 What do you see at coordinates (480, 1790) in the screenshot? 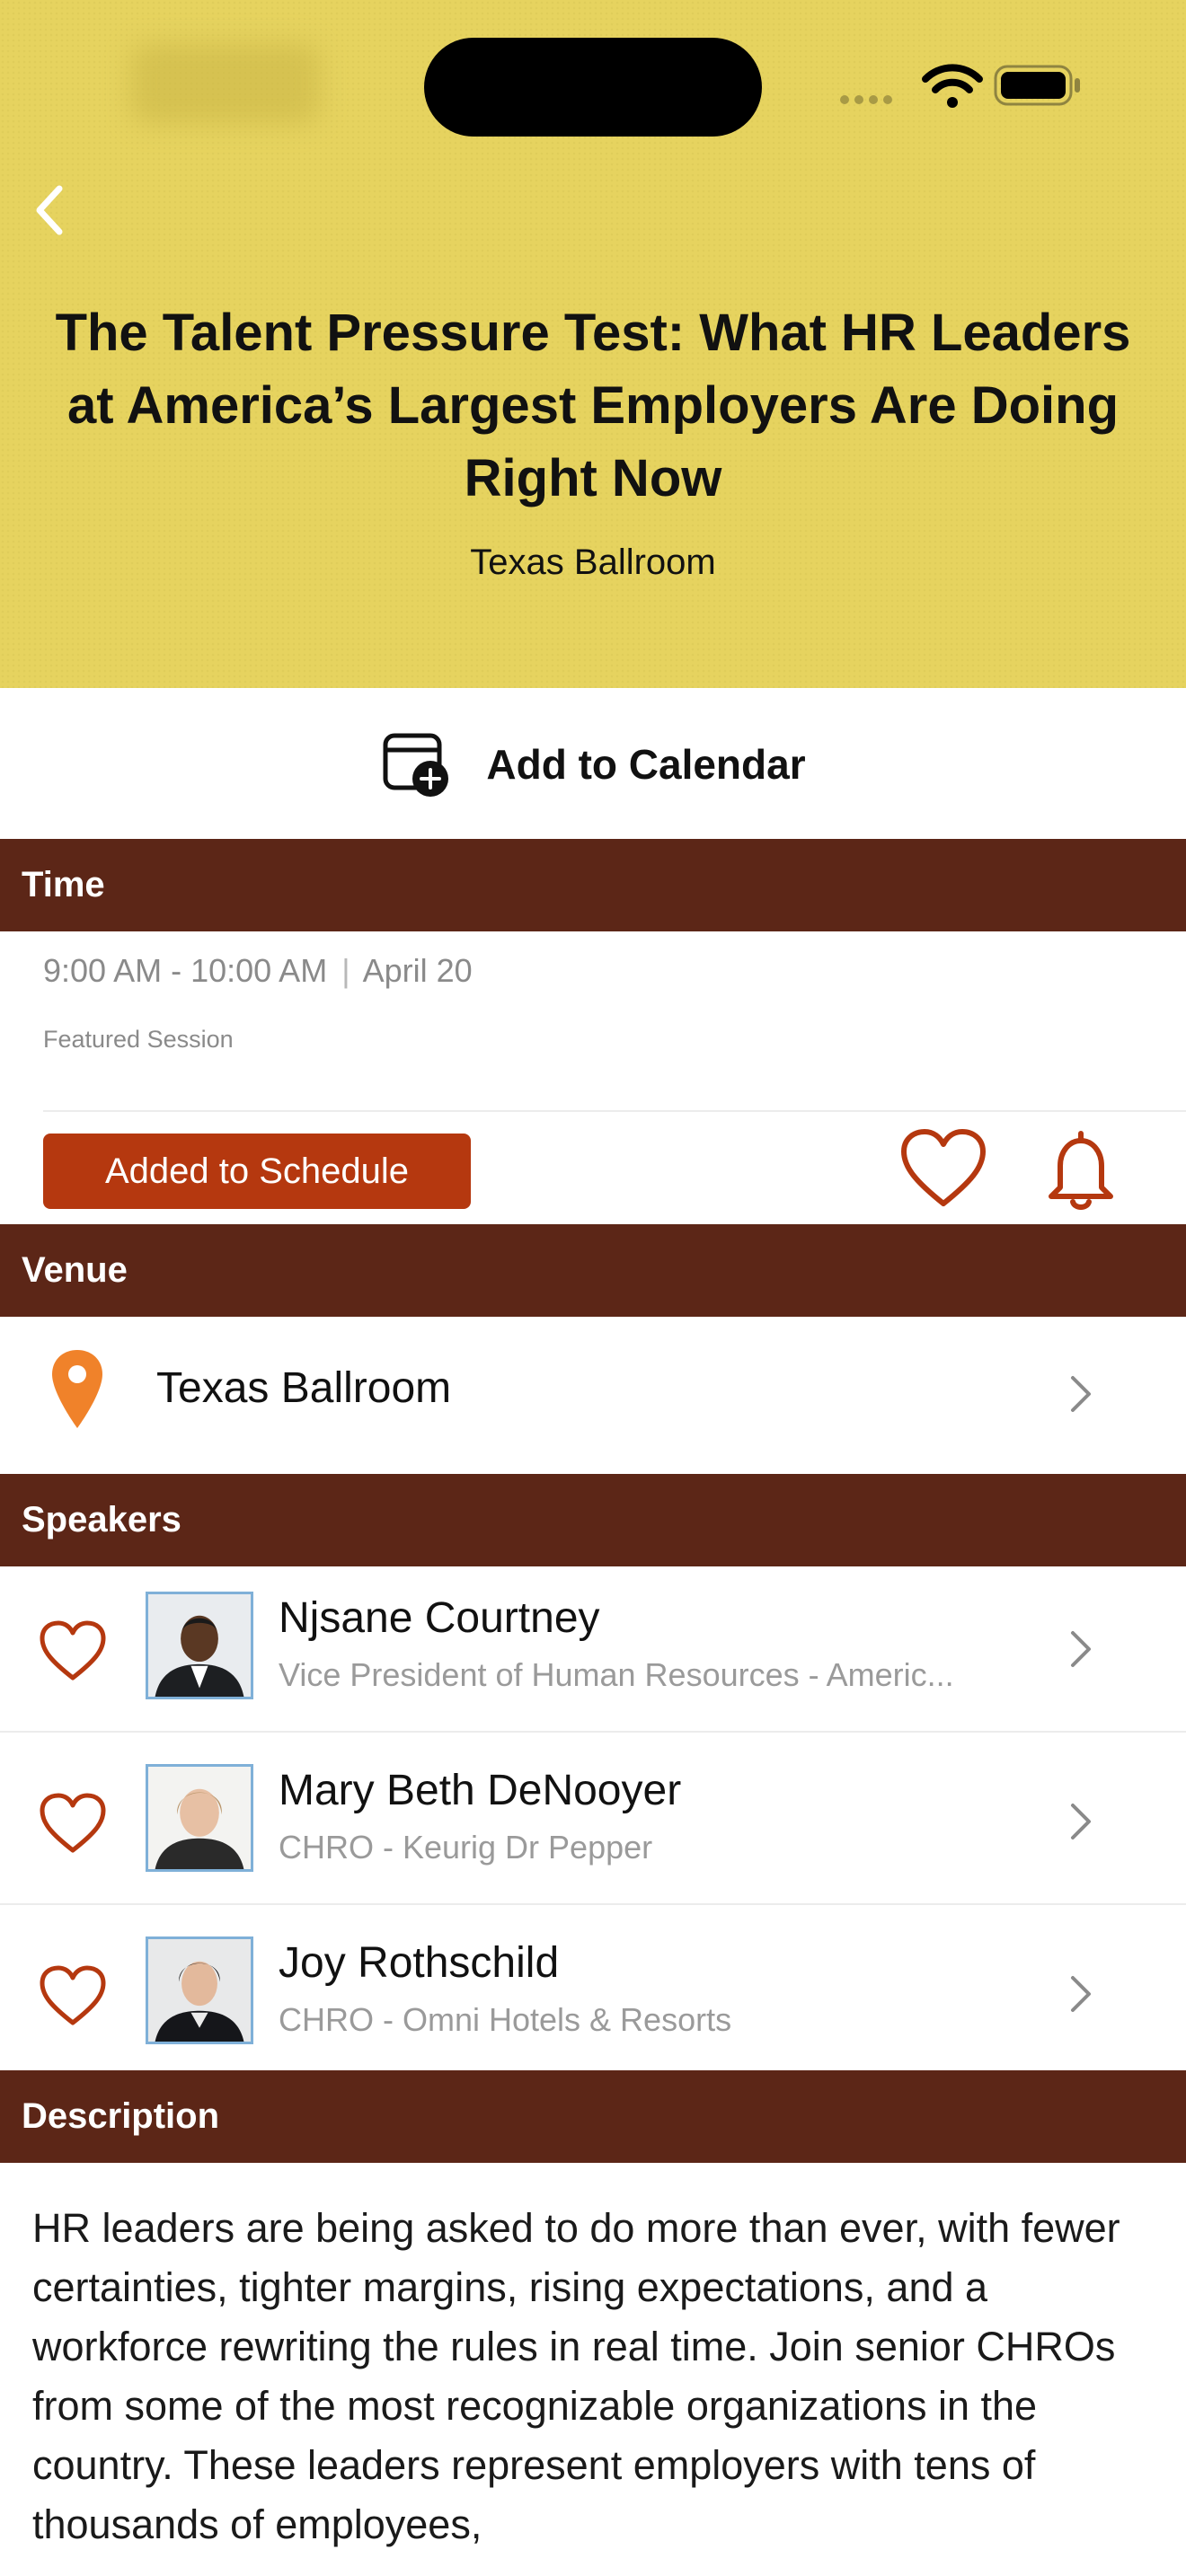
I see `speaker-name: Mary Beth DeNooyer` at bounding box center [480, 1790].